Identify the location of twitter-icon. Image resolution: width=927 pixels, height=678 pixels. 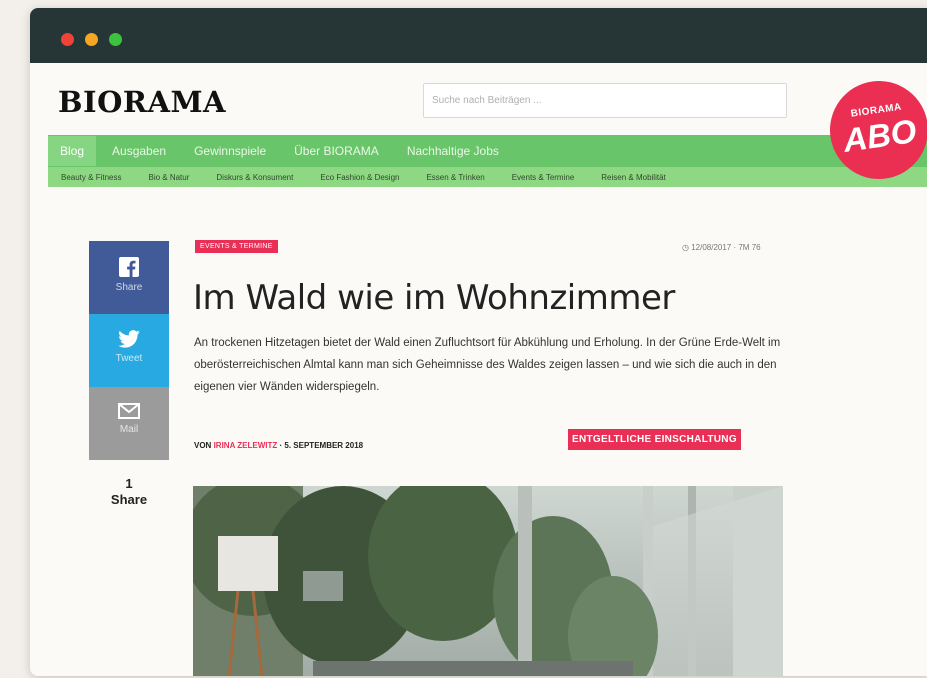
(129, 339).